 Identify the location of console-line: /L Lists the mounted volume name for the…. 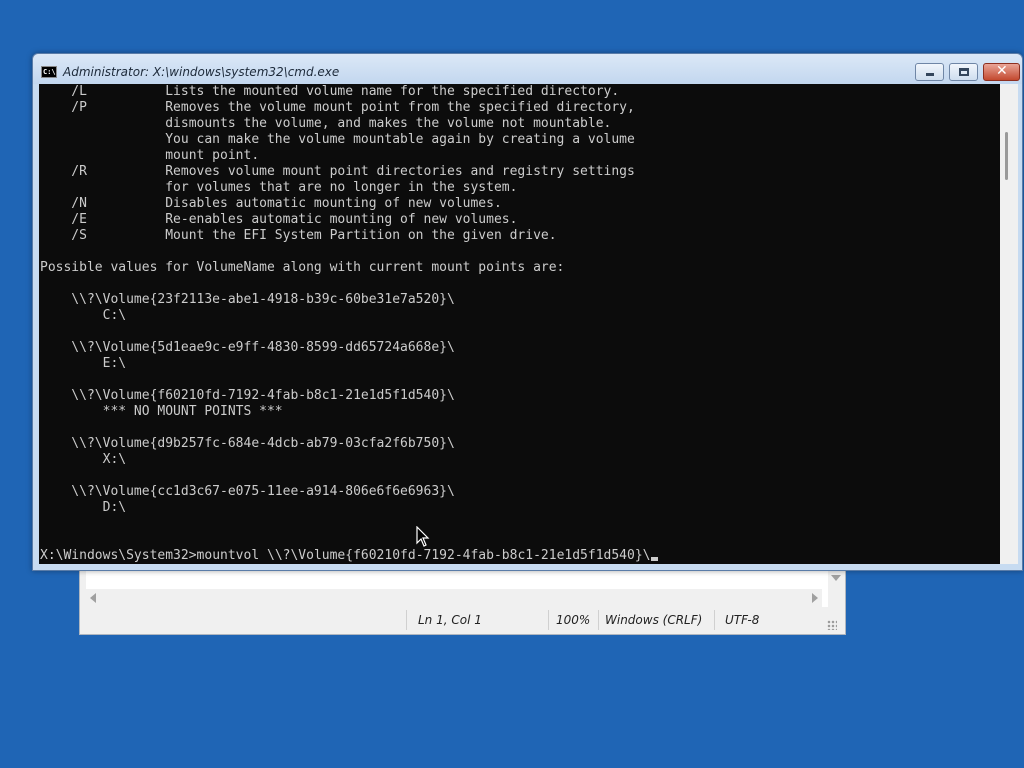
(345, 91).